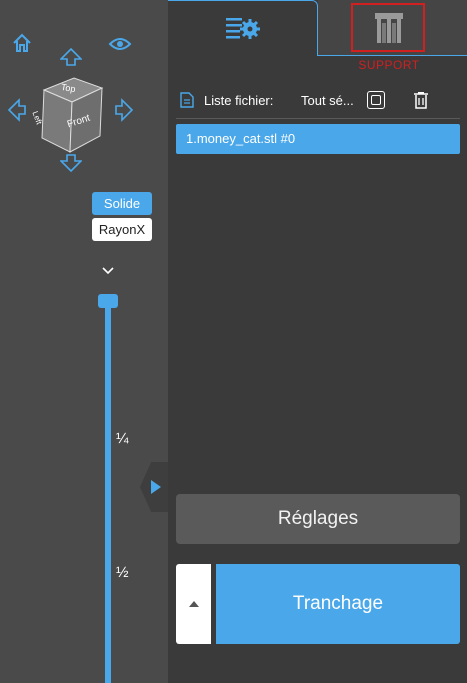 The height and width of the screenshot is (683, 467). Describe the element at coordinates (71, 163) in the screenshot. I see `arrow-down-icon` at that location.